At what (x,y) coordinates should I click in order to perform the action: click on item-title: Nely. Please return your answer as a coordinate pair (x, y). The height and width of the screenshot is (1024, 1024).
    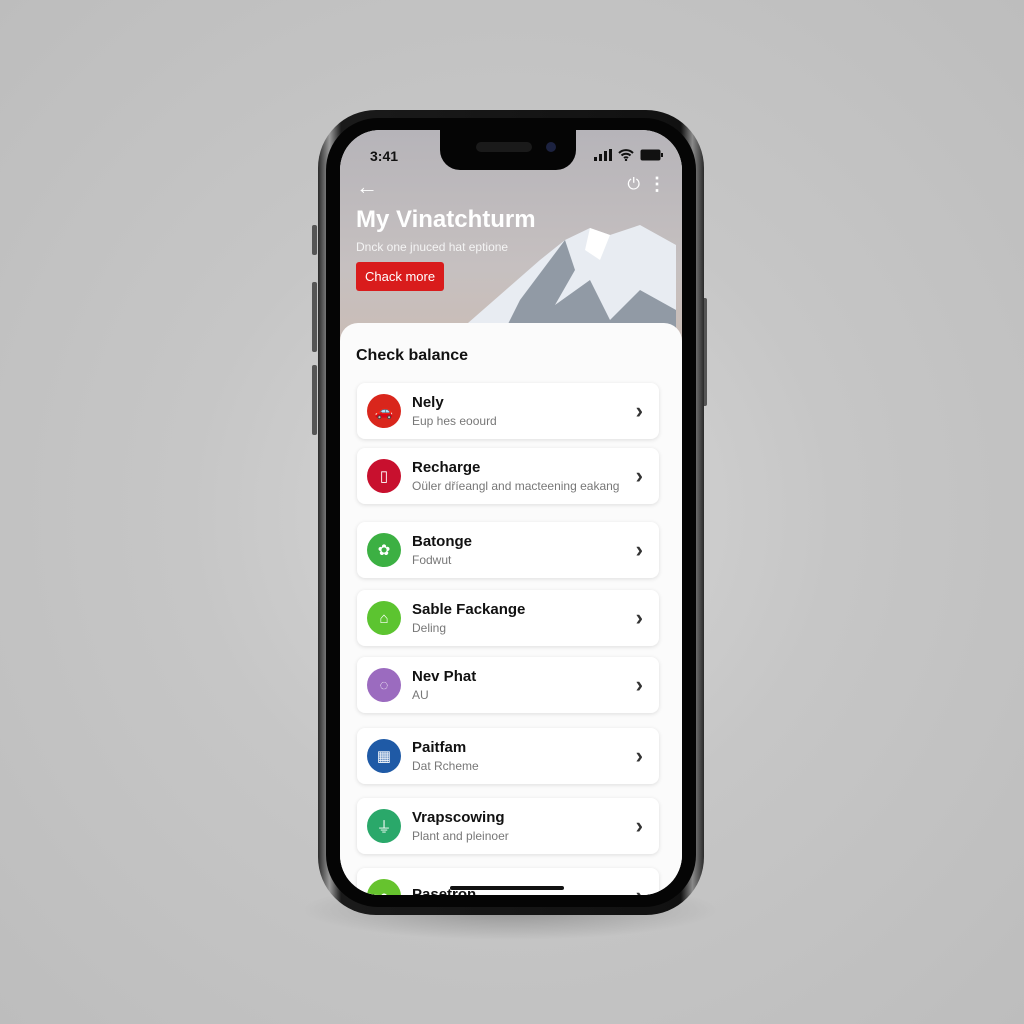
    Looking at the image, I should click on (428, 402).